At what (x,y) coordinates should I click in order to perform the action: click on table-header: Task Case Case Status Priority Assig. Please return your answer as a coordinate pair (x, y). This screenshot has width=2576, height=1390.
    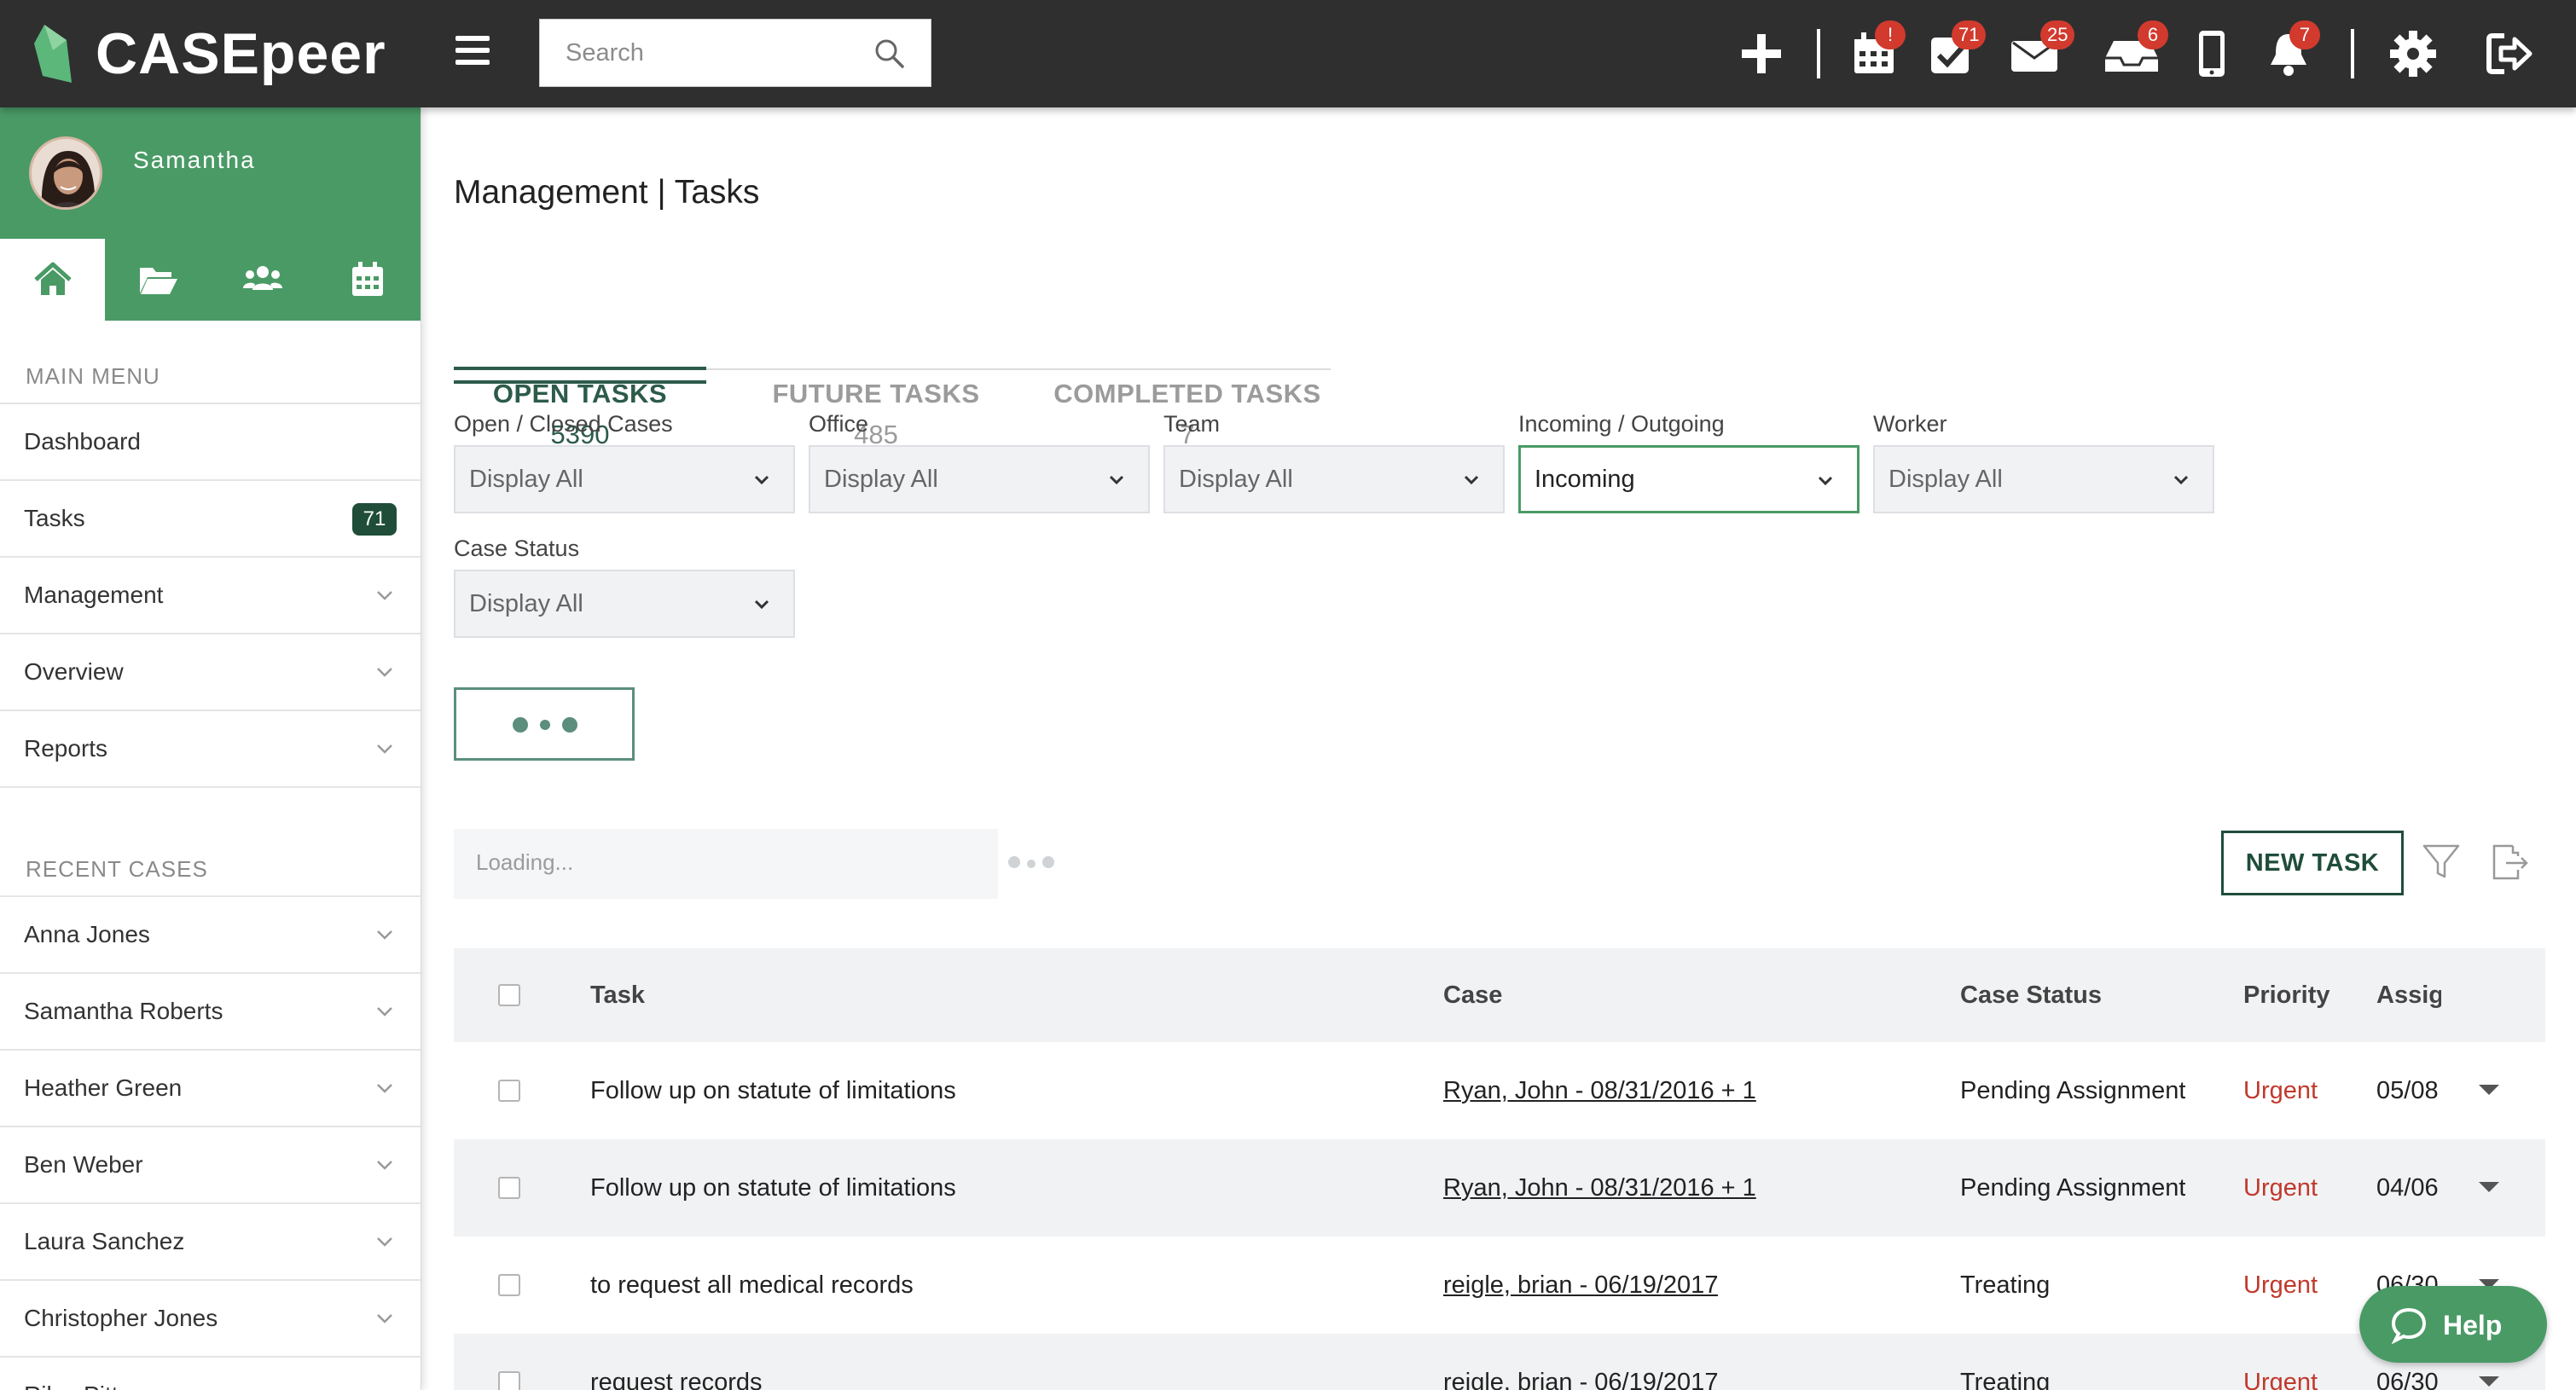
    Looking at the image, I should click on (1499, 995).